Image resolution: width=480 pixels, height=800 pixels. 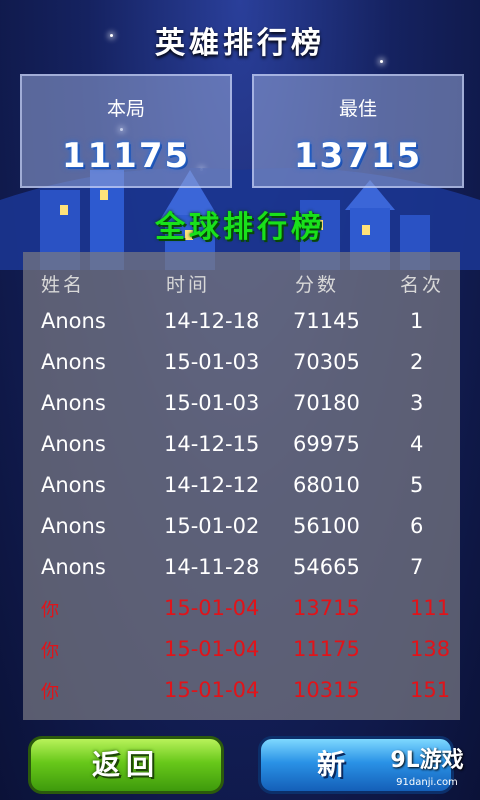 What do you see at coordinates (126, 131) in the screenshot?
I see `current-score-box: 本局 11175` at bounding box center [126, 131].